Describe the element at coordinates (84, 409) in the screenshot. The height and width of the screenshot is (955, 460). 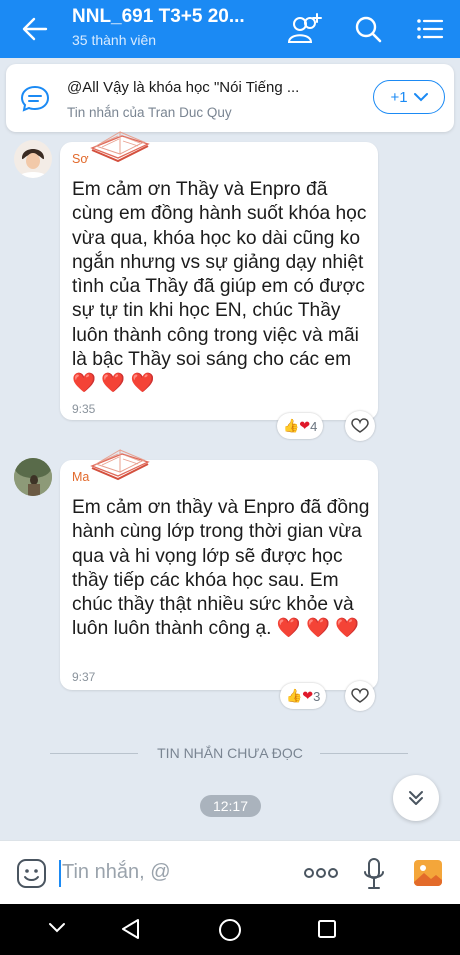
I see `message-time: 9:35` at that location.